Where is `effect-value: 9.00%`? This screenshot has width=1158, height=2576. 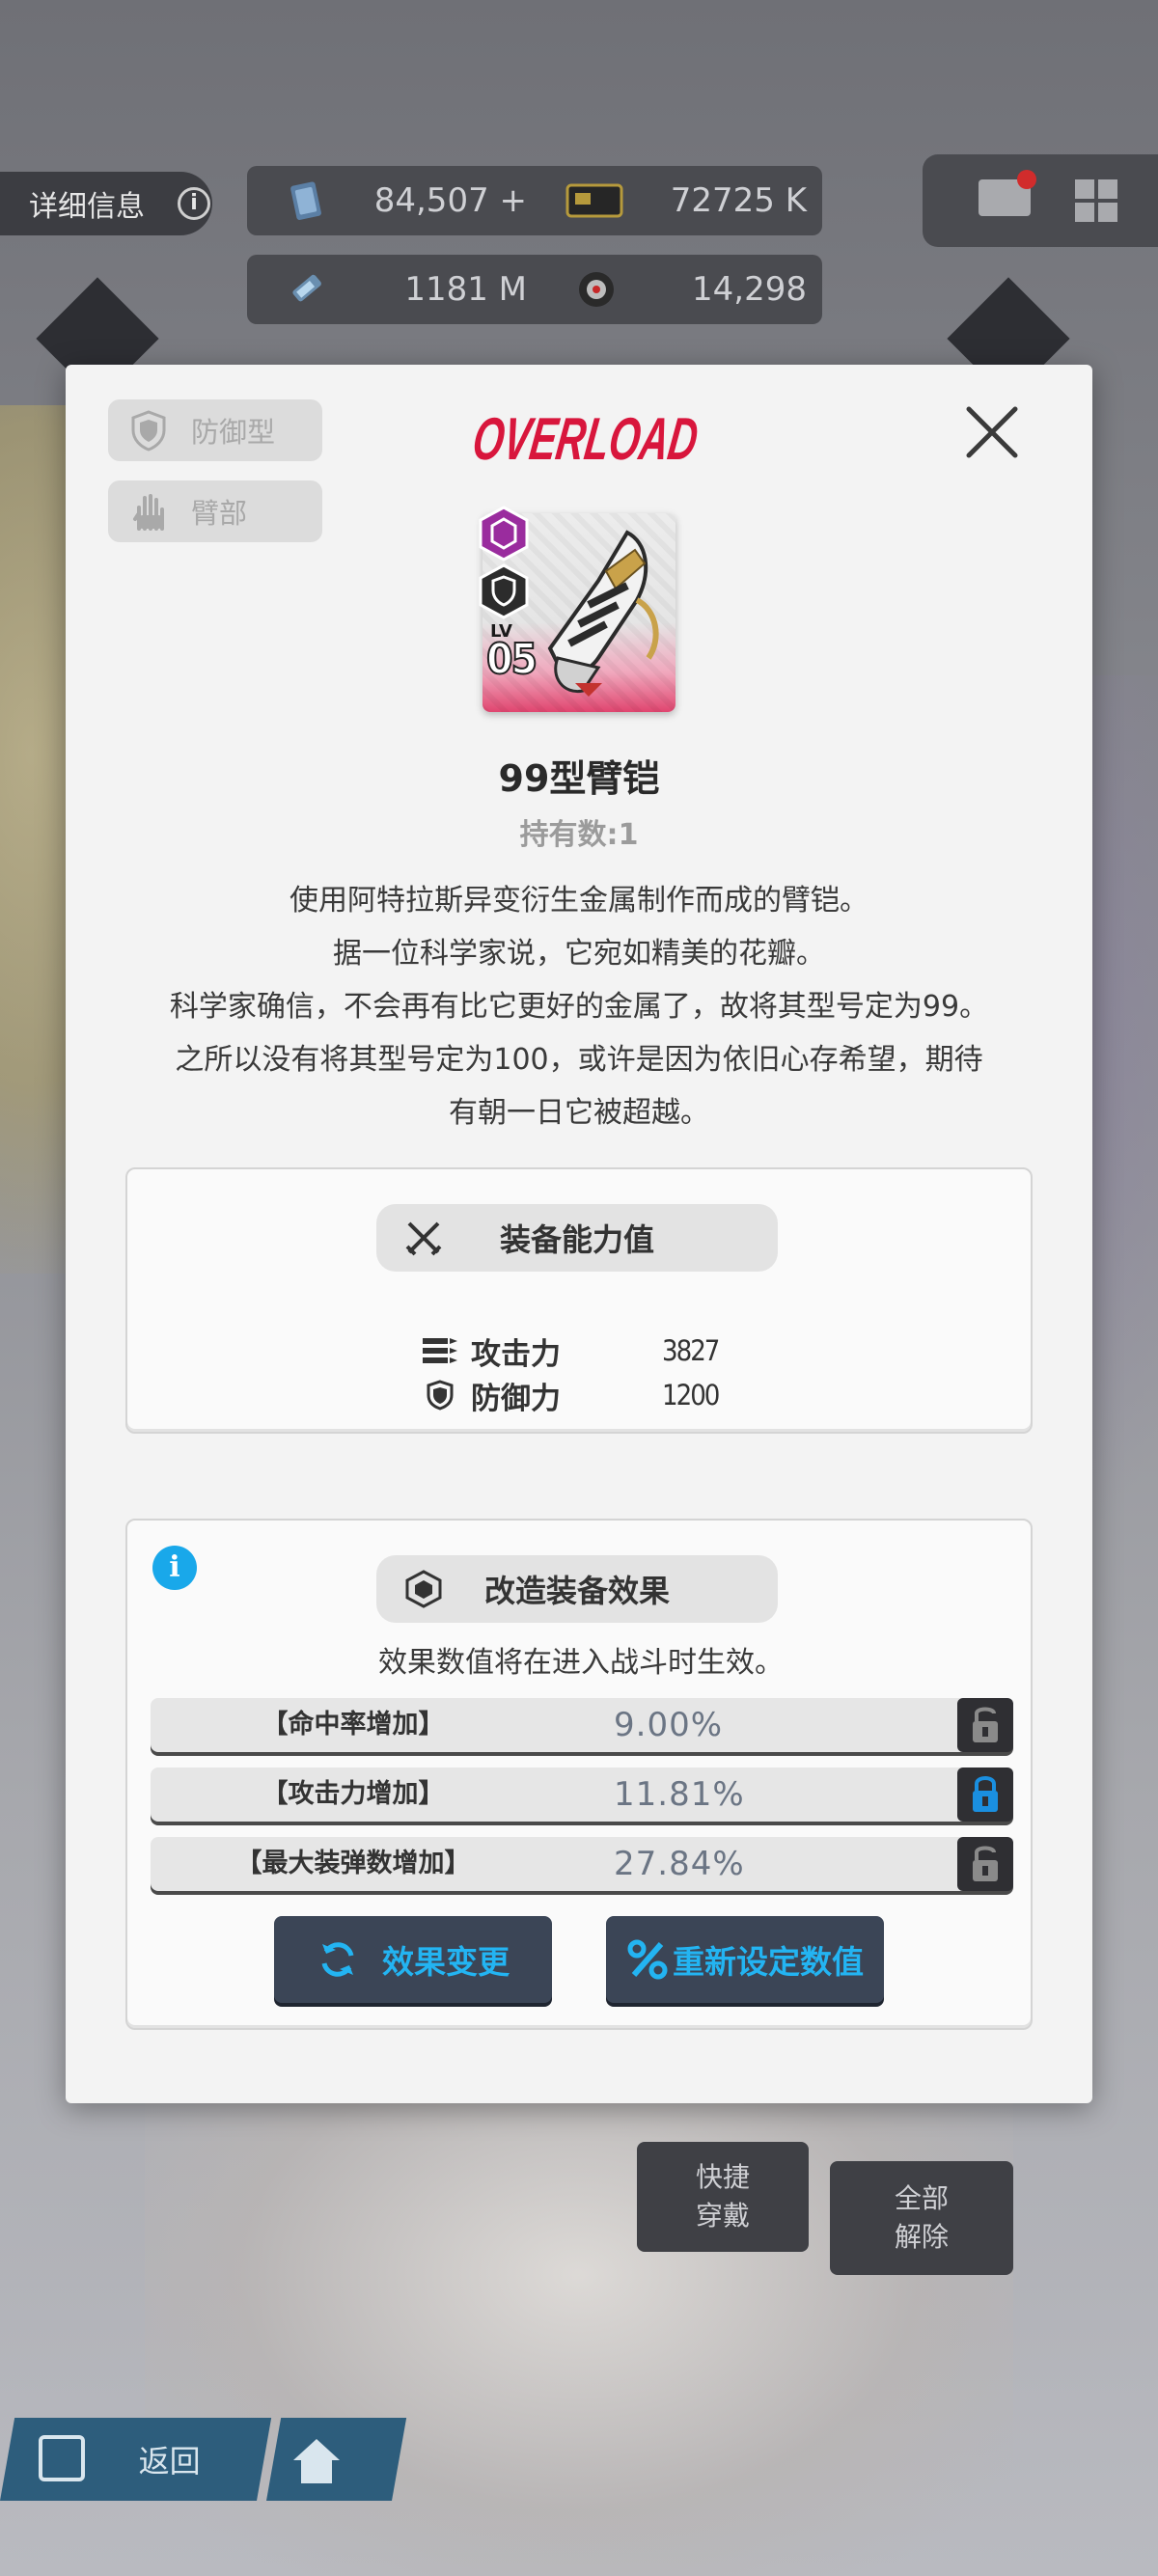 effect-value: 9.00% is located at coordinates (669, 1725).